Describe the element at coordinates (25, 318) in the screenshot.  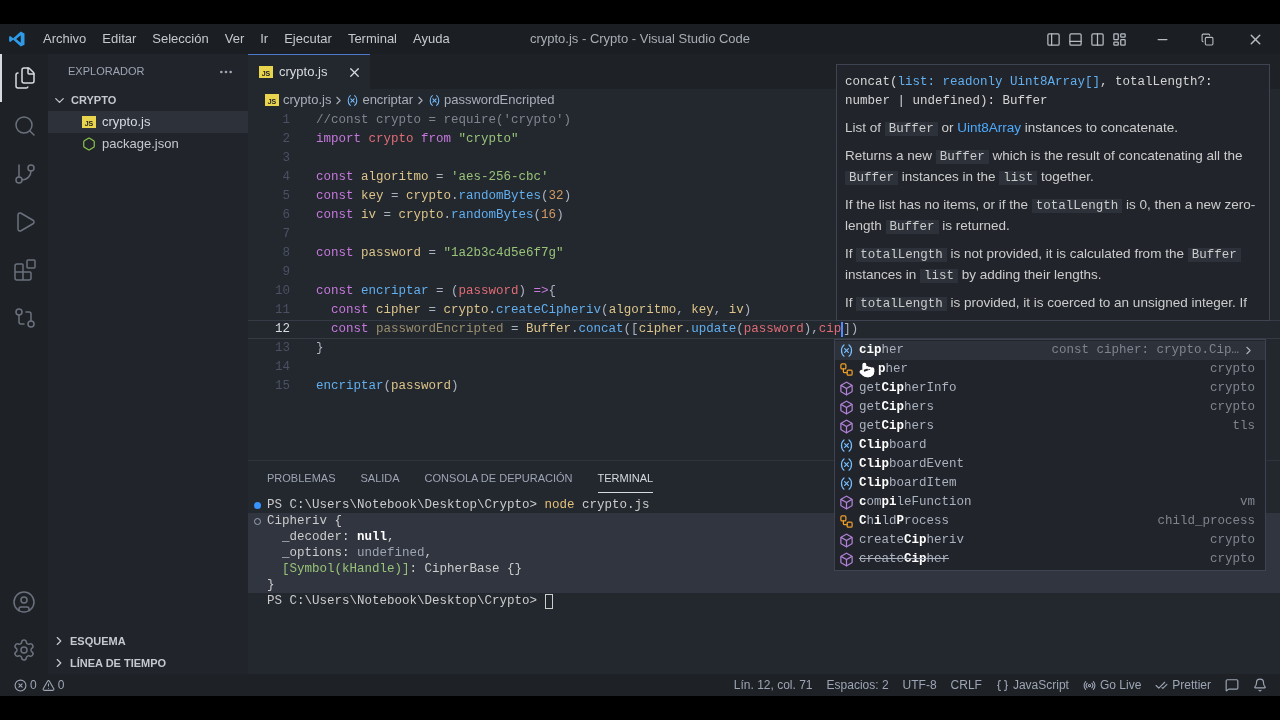
I see `git-compare-icon` at that location.